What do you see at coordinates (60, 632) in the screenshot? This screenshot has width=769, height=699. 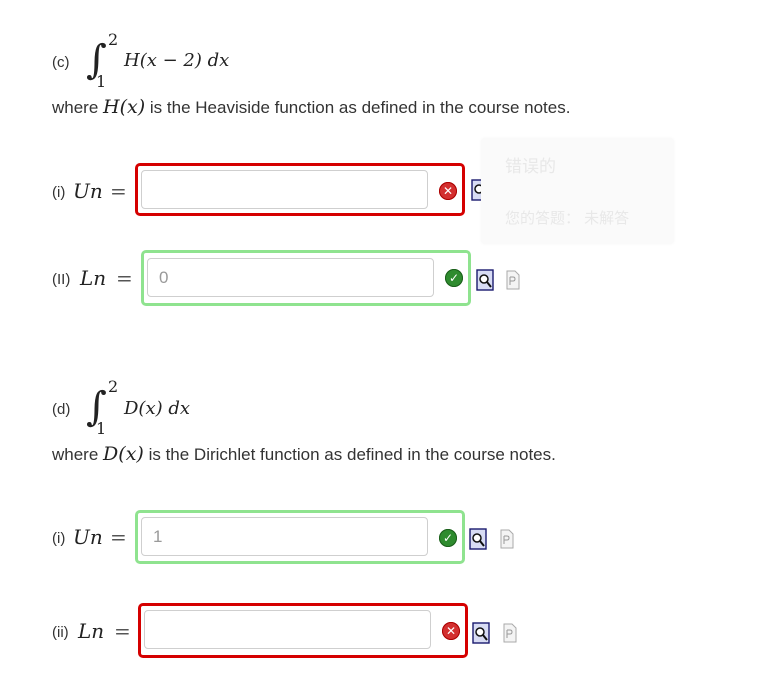 I see `question-label: (ii)` at bounding box center [60, 632].